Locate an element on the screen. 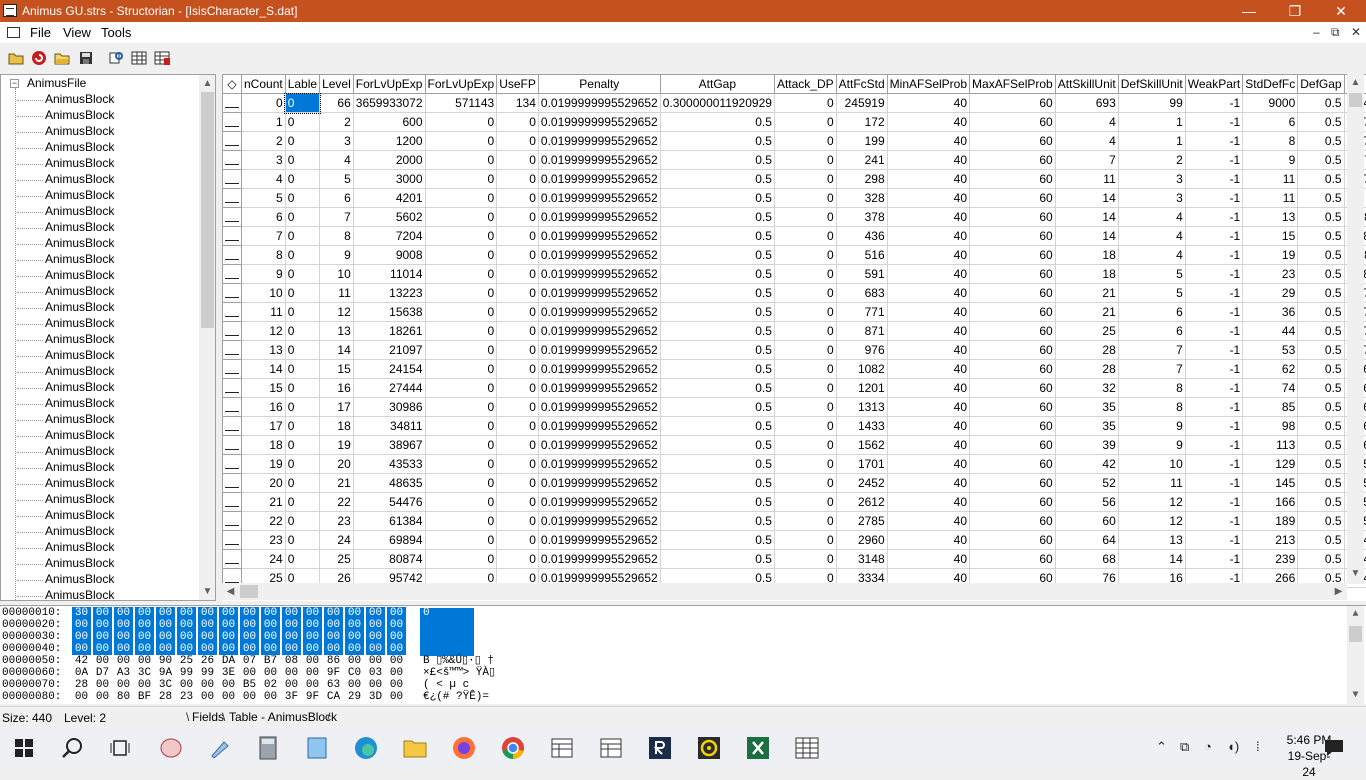  table-cell: 21097 is located at coordinates (389, 350).